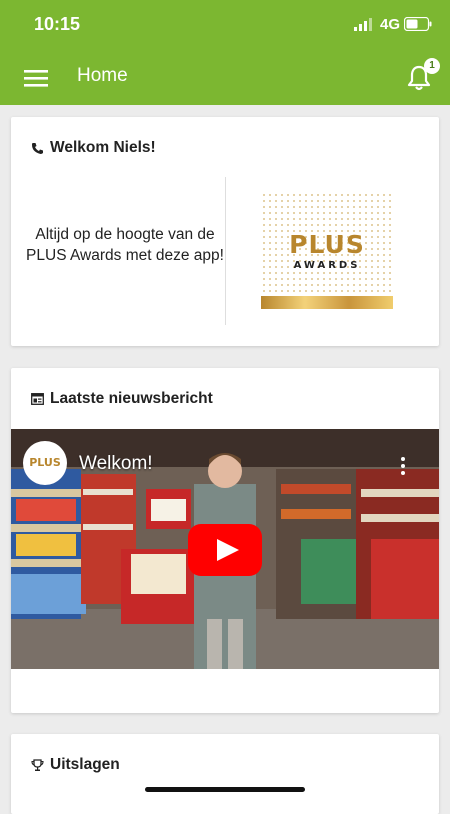  I want to click on channel-logo: PLUS, so click(45, 463).